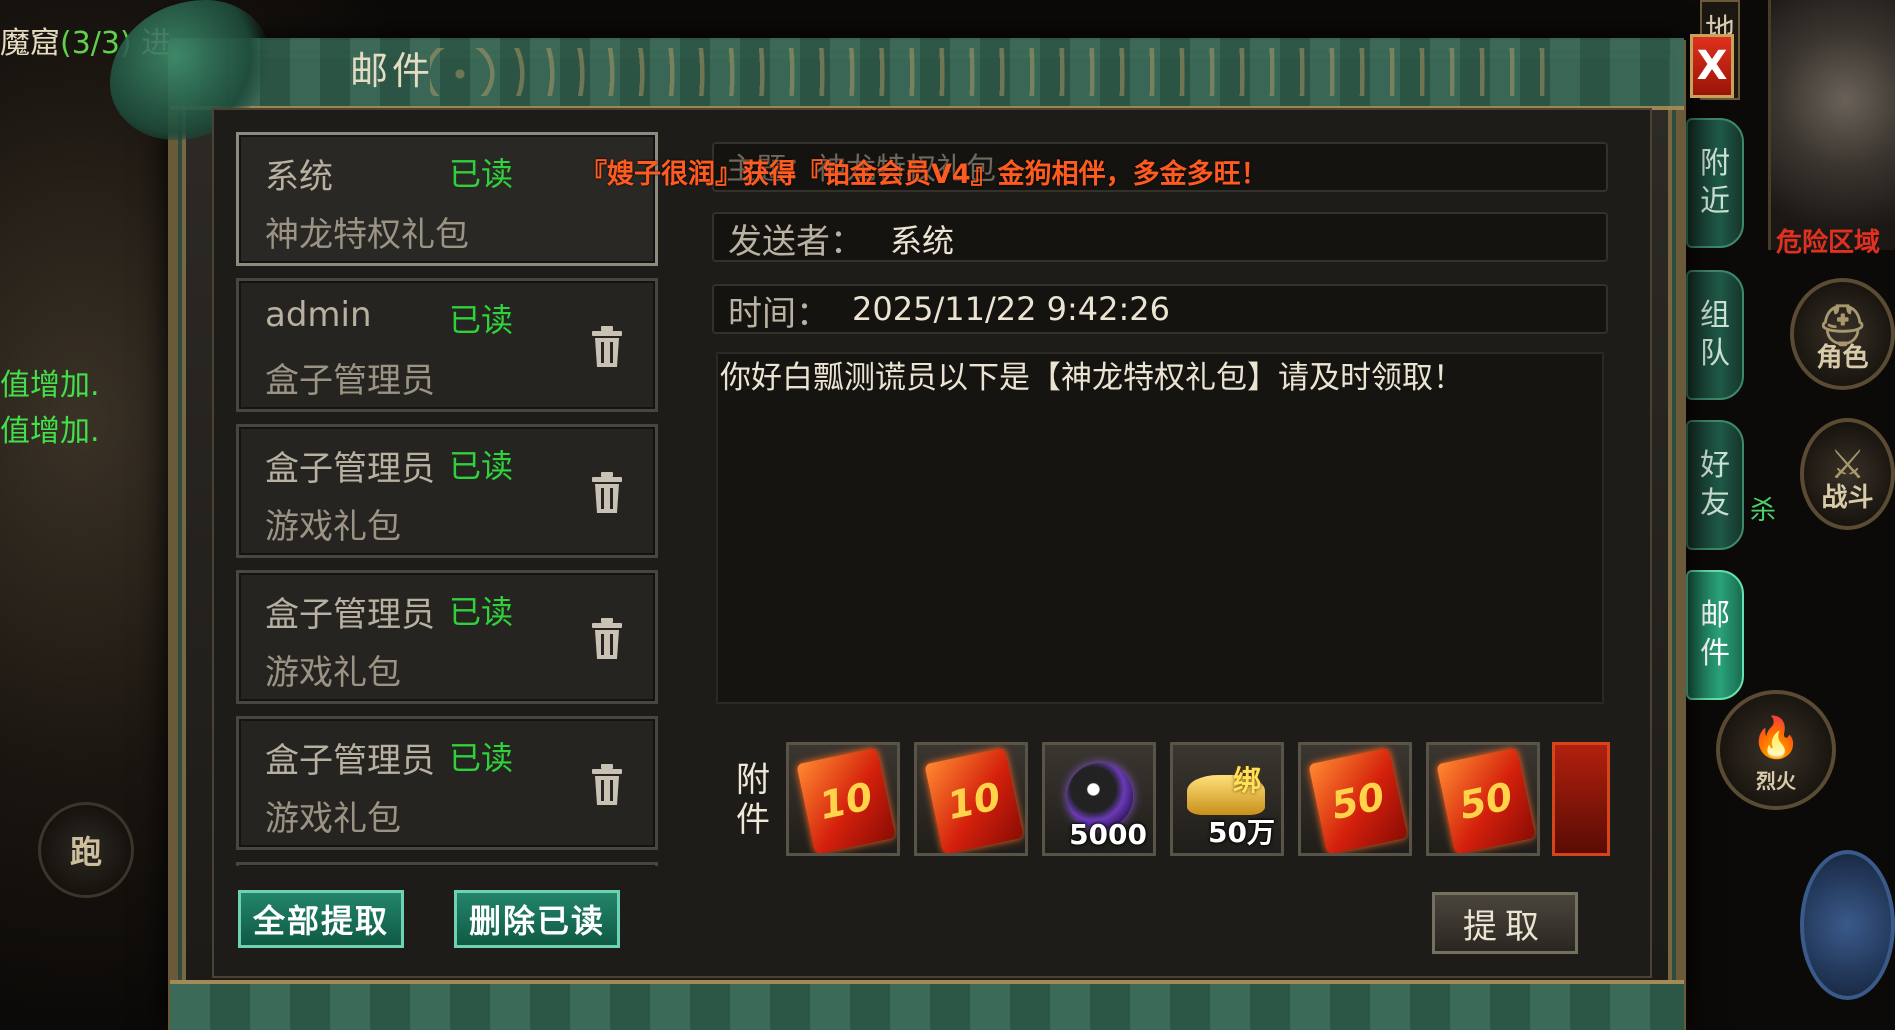 The width and height of the screenshot is (1895, 1030). Describe the element at coordinates (1776, 781) in the screenshot. I see `skill-button-label: 烈火` at that location.